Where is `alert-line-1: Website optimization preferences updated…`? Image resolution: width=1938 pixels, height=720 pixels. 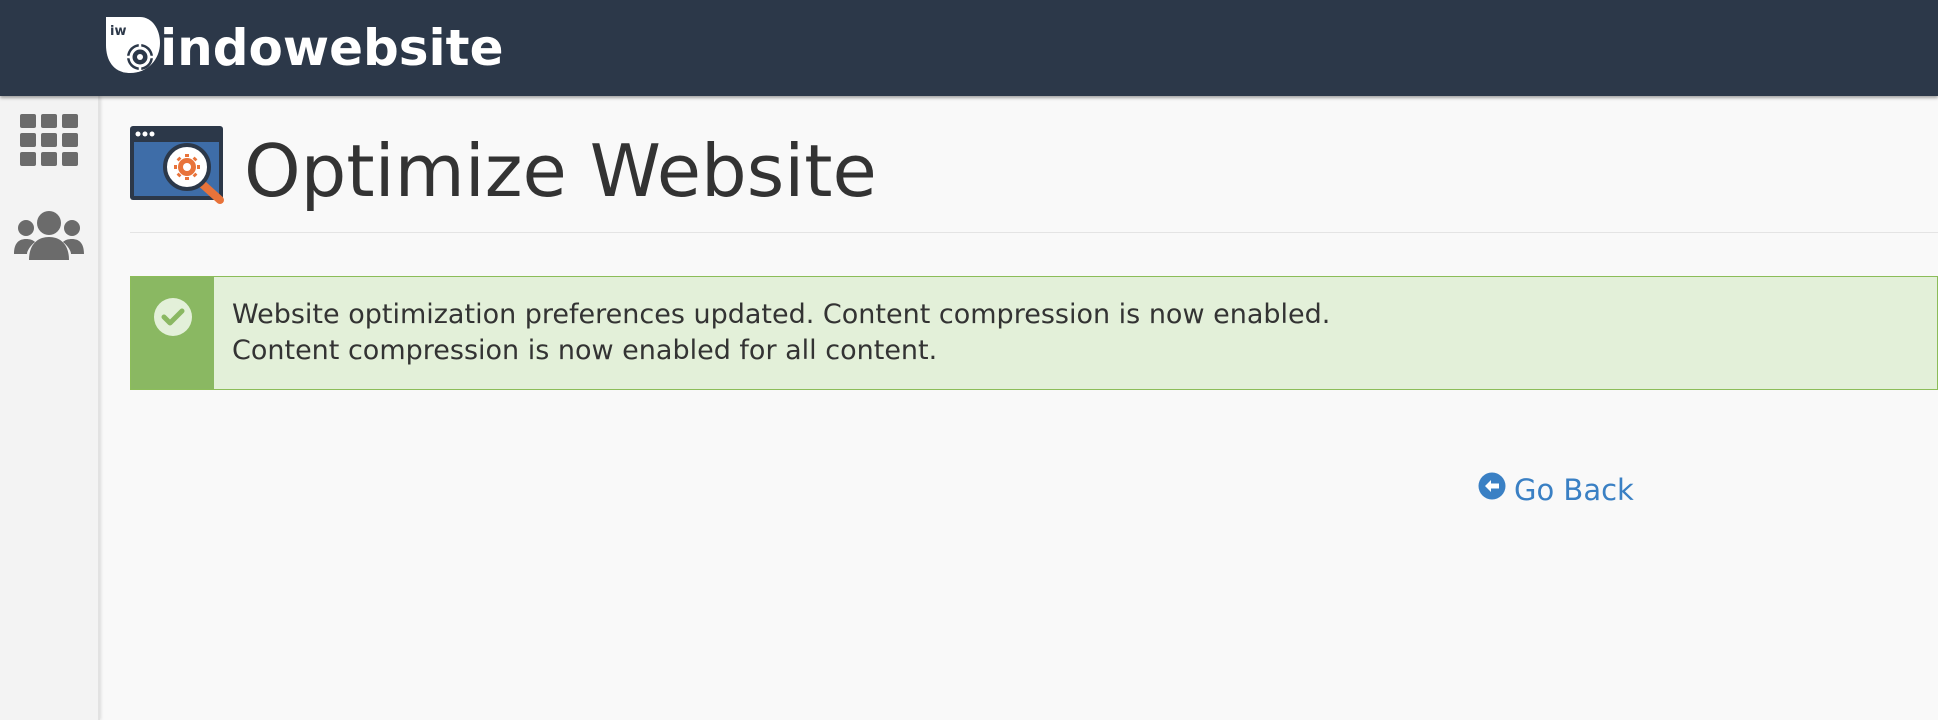
alert-line-1: Website optimization preferences updated… is located at coordinates (781, 314).